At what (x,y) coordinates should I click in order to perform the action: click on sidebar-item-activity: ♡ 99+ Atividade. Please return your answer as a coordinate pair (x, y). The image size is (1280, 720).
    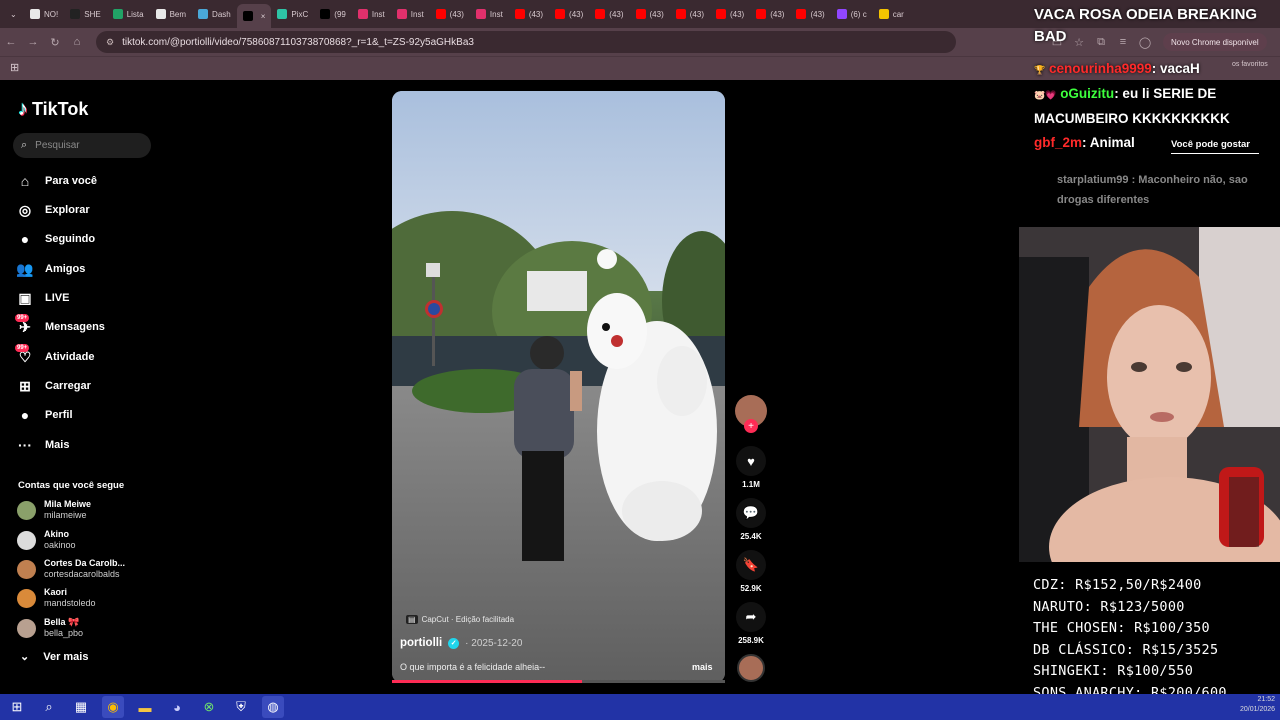
    Looking at the image, I should click on (55, 355).